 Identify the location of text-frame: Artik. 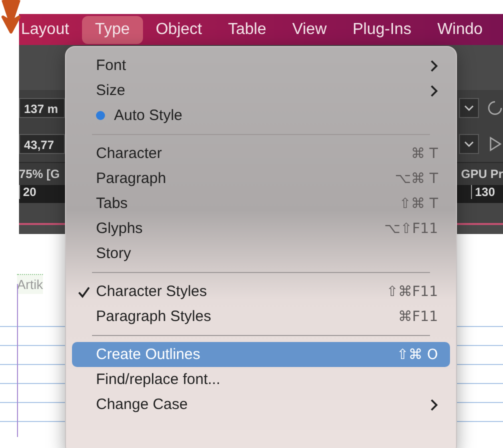
(30, 284).